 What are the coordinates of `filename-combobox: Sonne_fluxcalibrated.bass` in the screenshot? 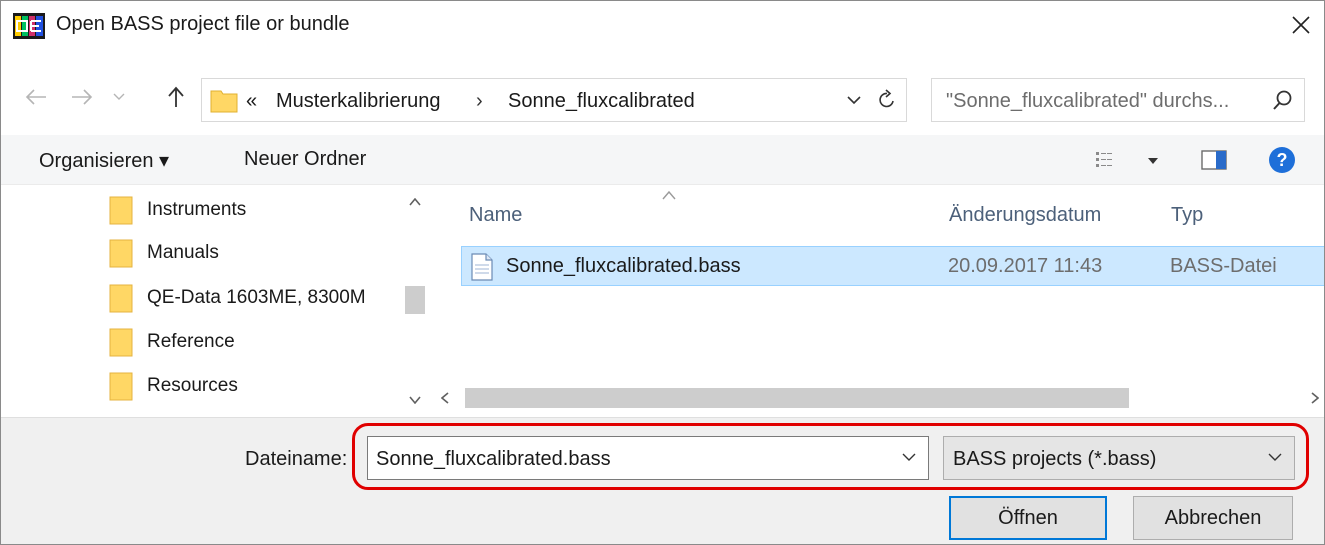 It's located at (648, 458).